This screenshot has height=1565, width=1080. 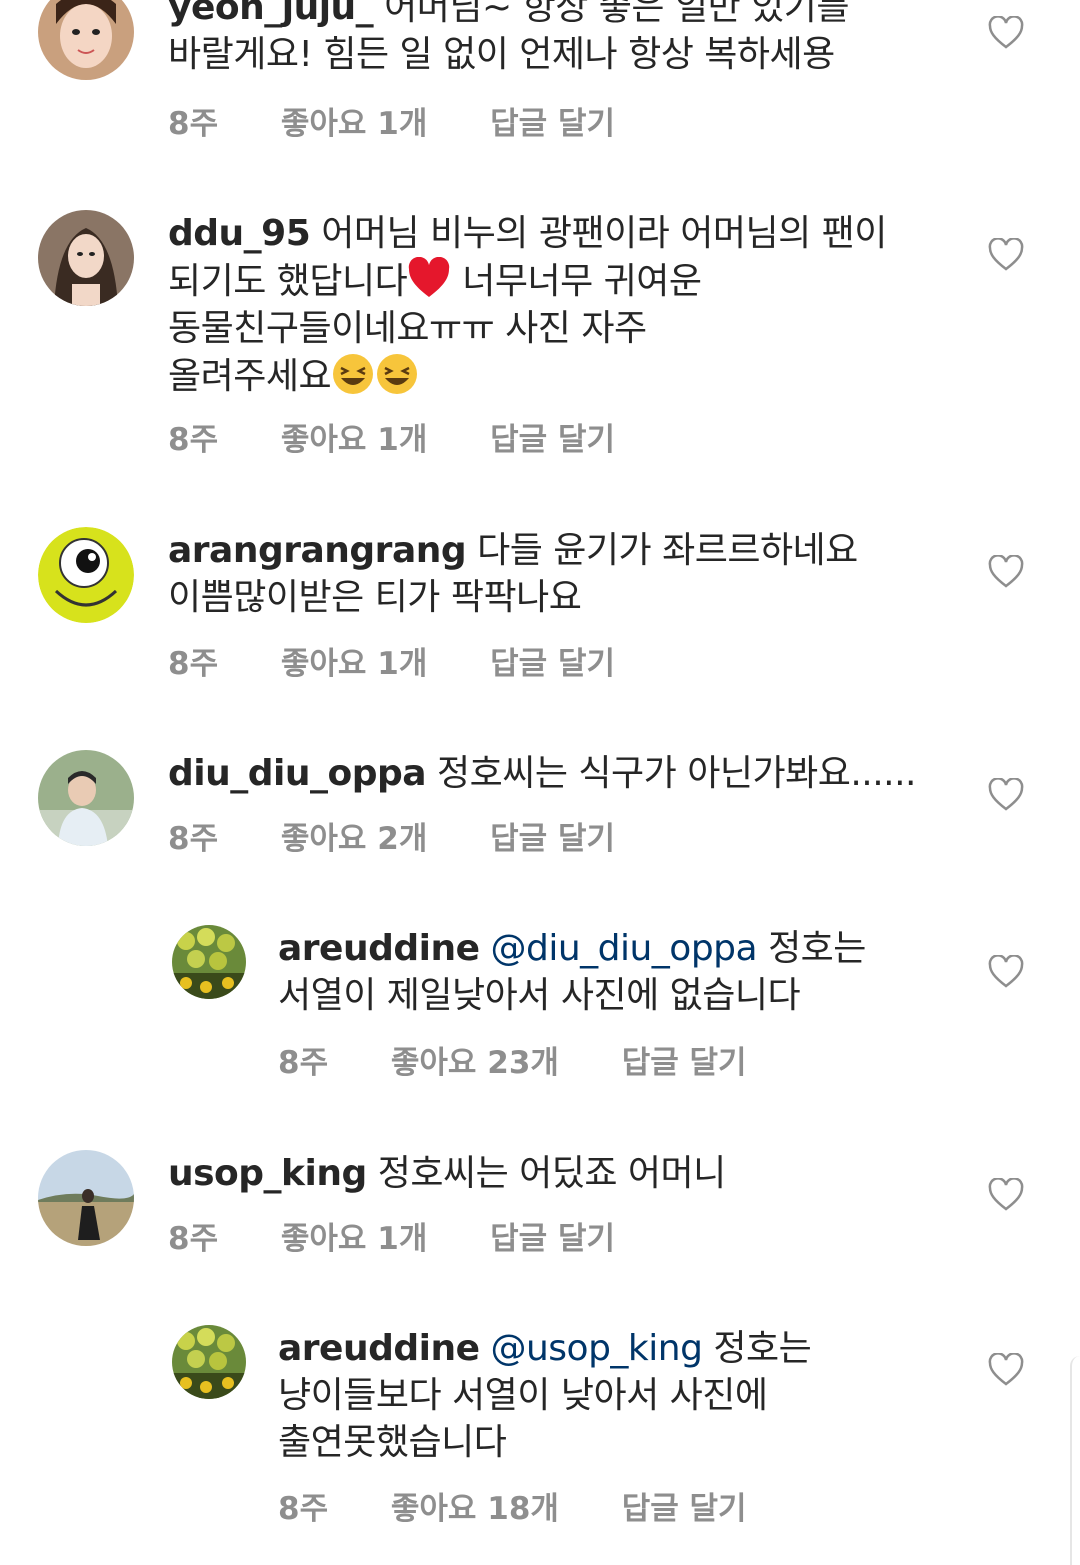 I want to click on comment-username: ddu_95, so click(x=239, y=233).